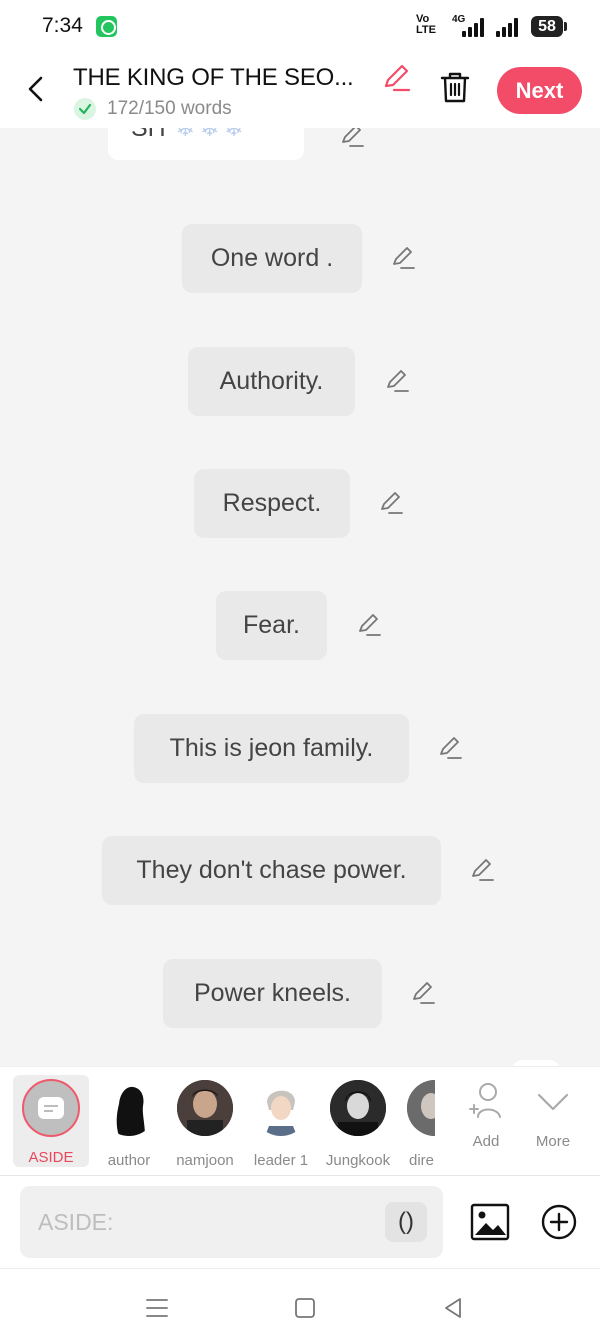  What do you see at coordinates (129, 1108) in the screenshot?
I see `silhouette-avatar` at bounding box center [129, 1108].